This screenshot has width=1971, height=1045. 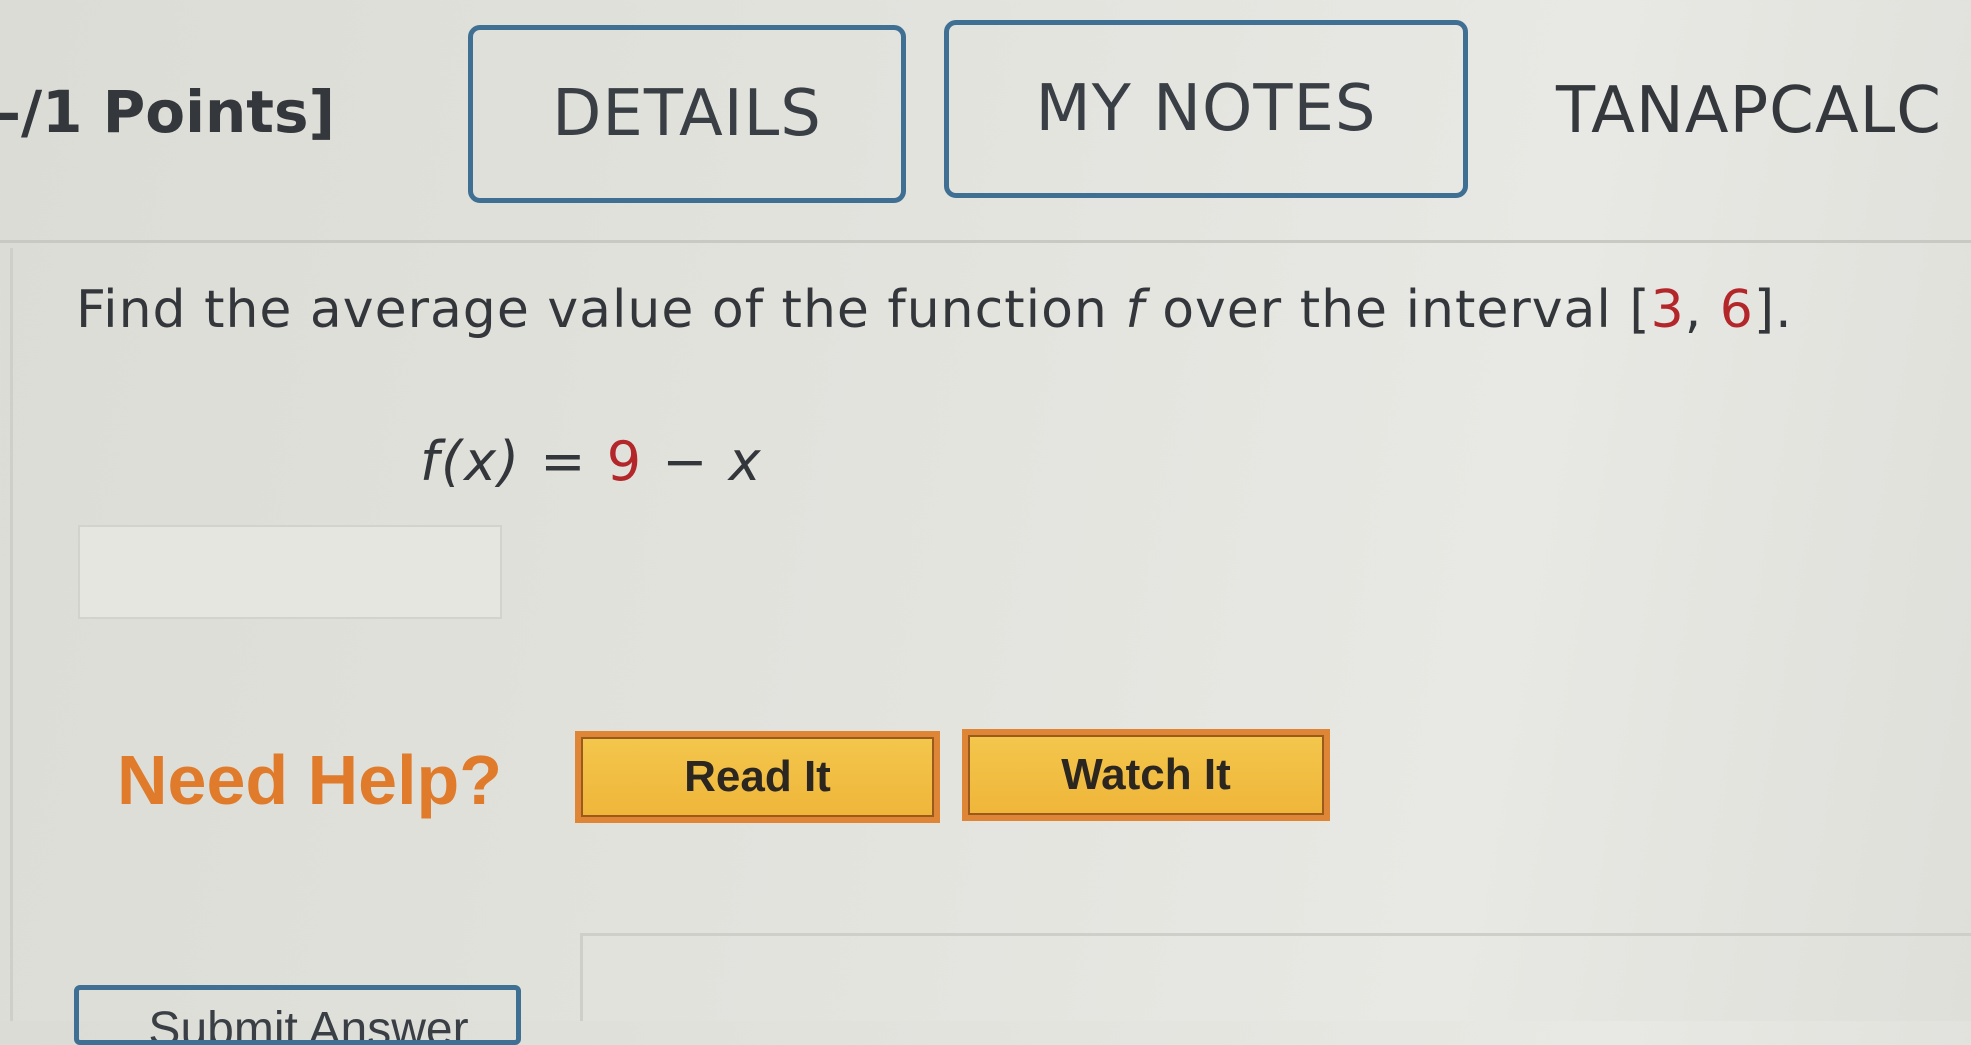 What do you see at coordinates (1773, 310) in the screenshot?
I see `prompt-after: ].` at bounding box center [1773, 310].